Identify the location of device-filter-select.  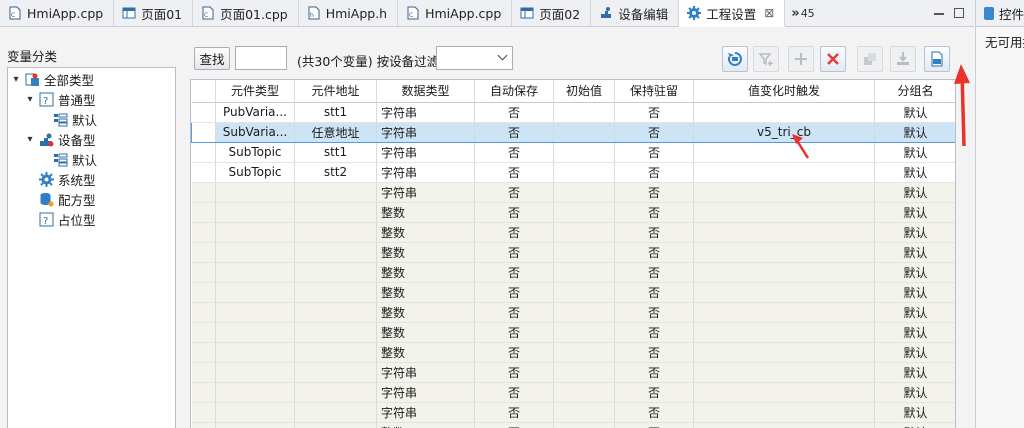
(474, 58).